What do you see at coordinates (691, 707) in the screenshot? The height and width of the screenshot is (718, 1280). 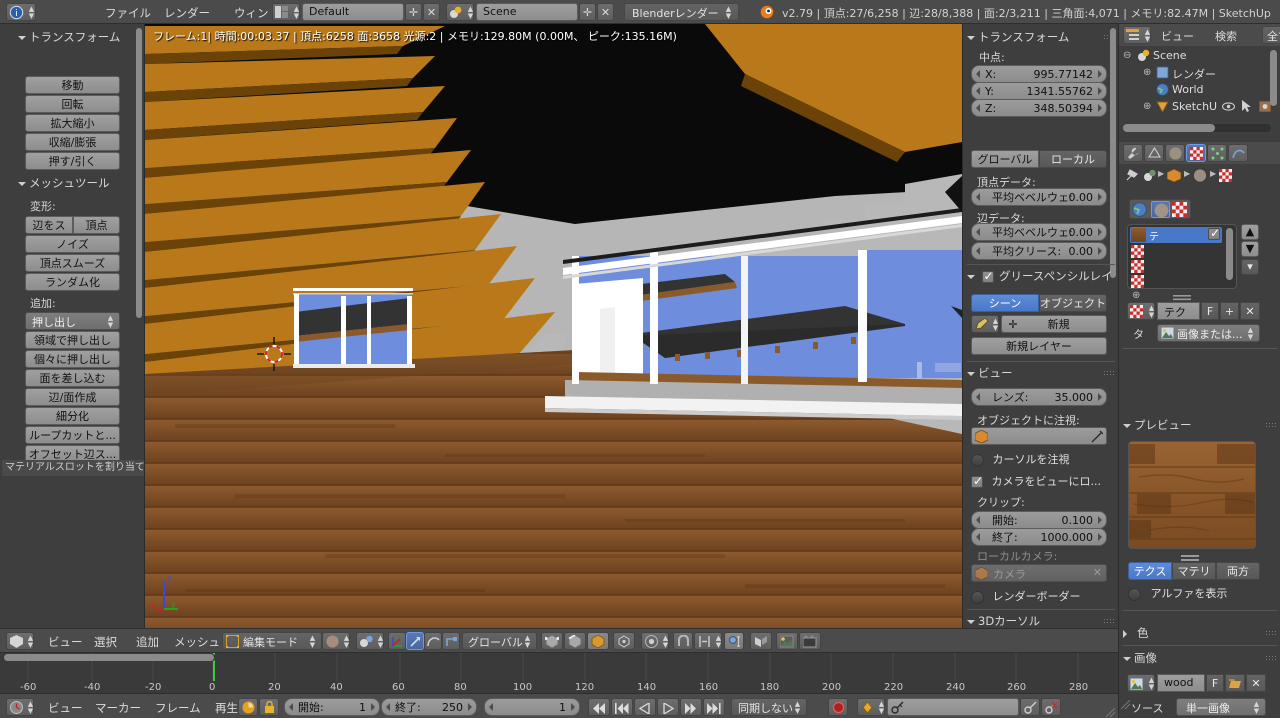 I see `jump-to-next-keyframe-button` at bounding box center [691, 707].